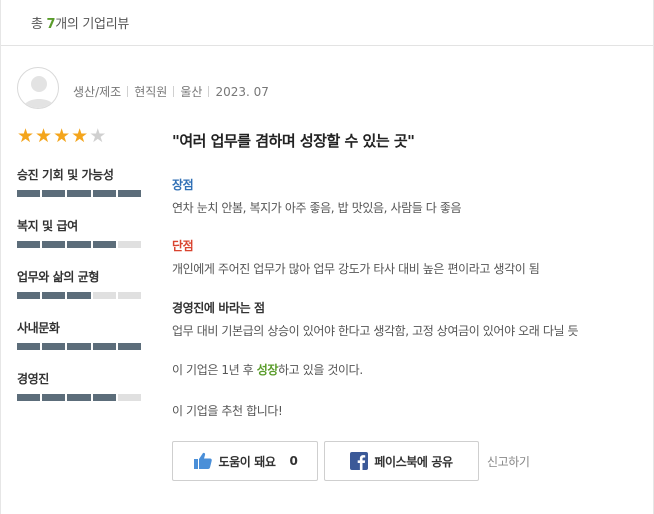  Describe the element at coordinates (171, 91) in the screenshot. I see `reviewer-meta: 생산/제조 현직원 울산 2023. 07` at that location.